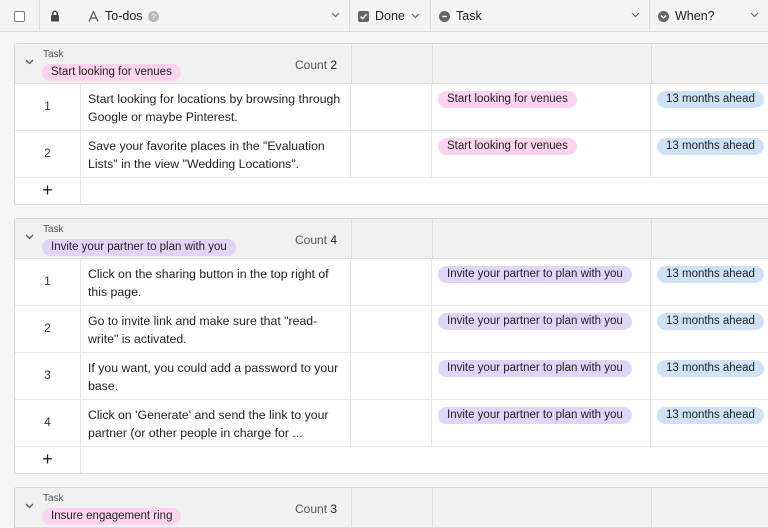 This screenshot has height=528, width=768. I want to click on column-header-task: Task, so click(540, 16).